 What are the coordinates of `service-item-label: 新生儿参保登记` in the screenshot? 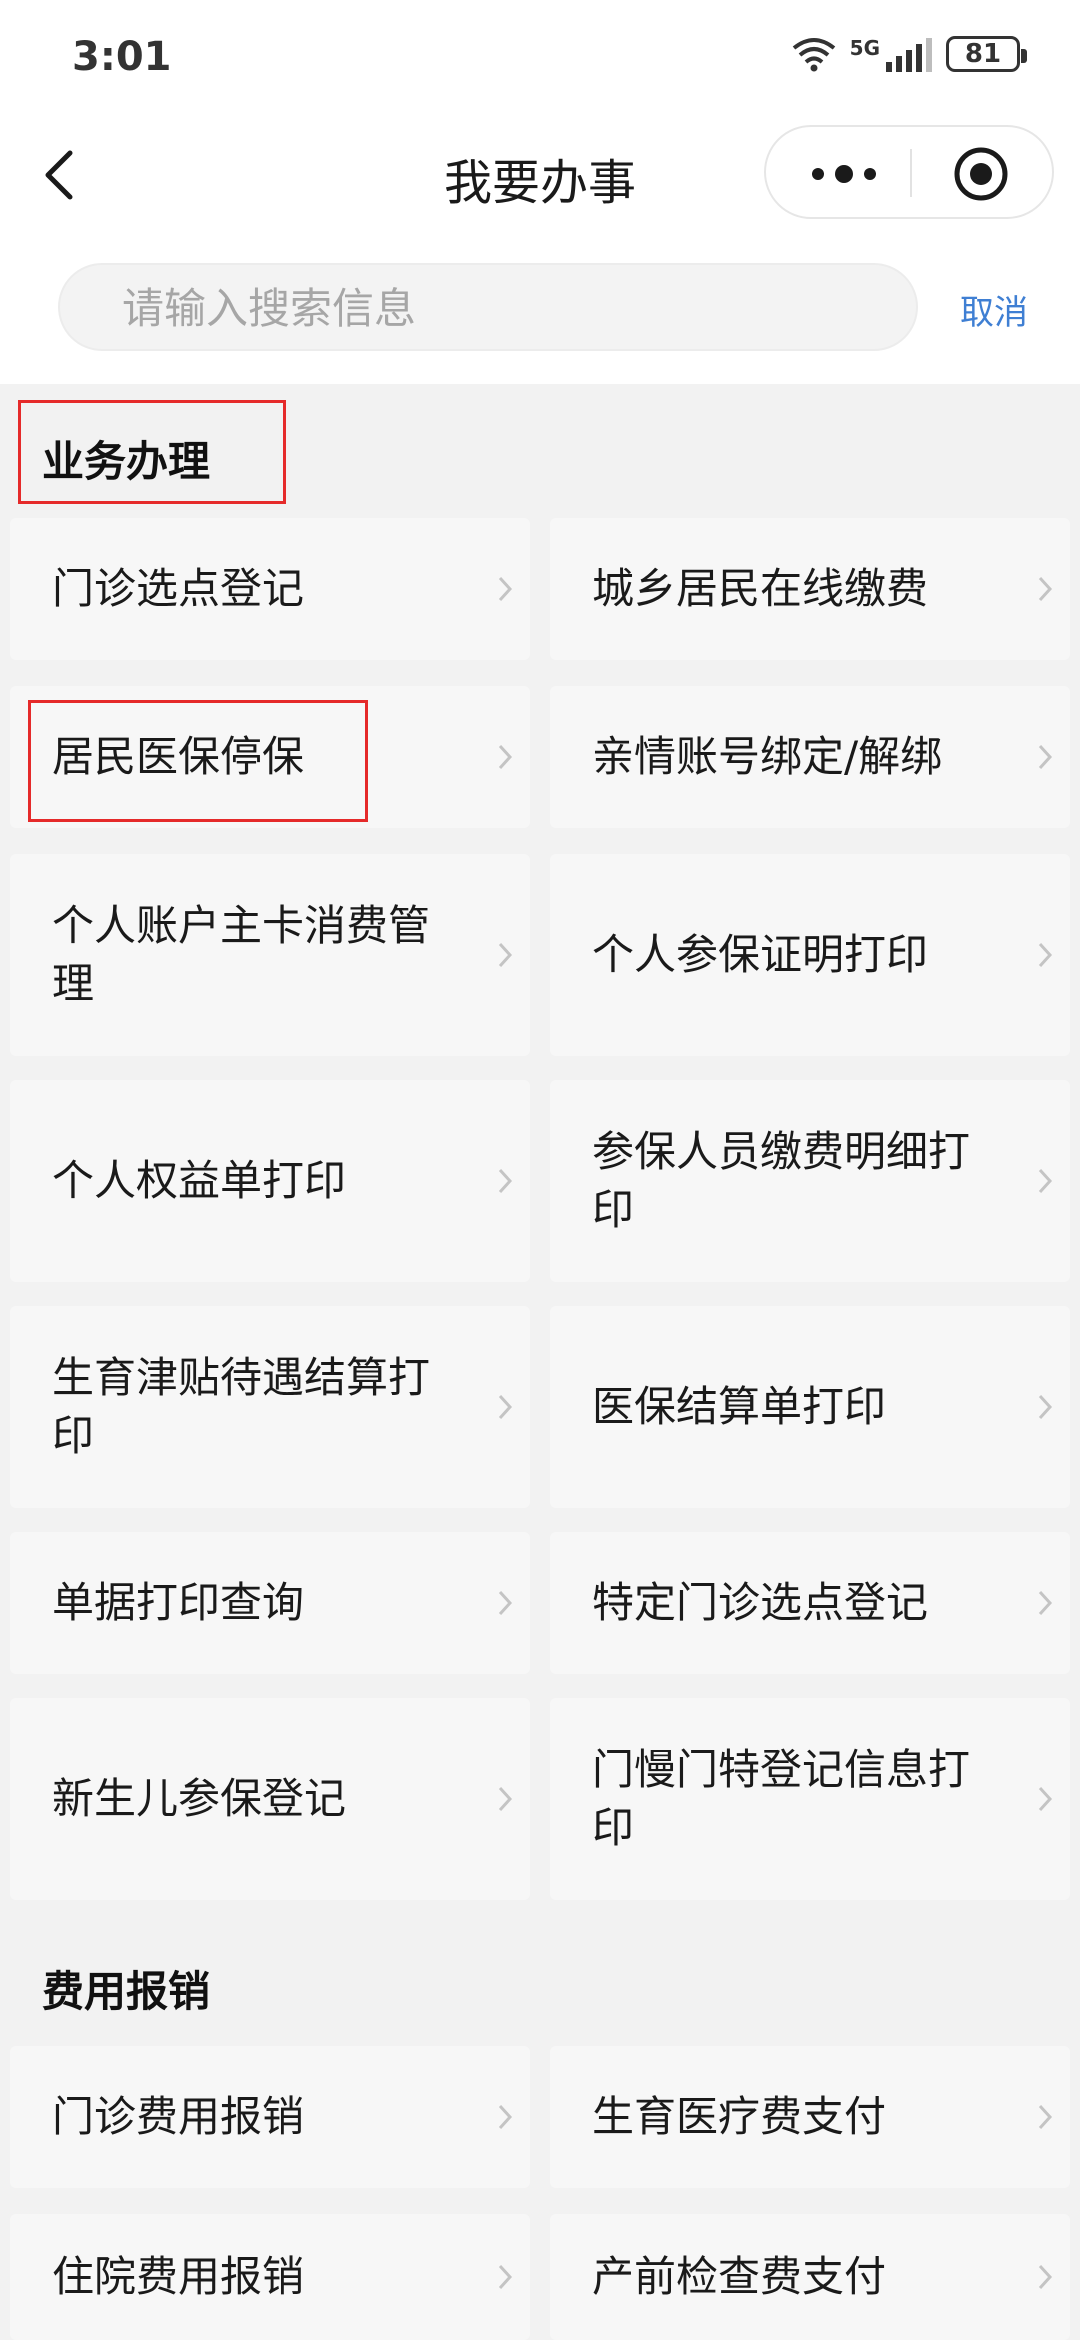 It's located at (199, 1798).